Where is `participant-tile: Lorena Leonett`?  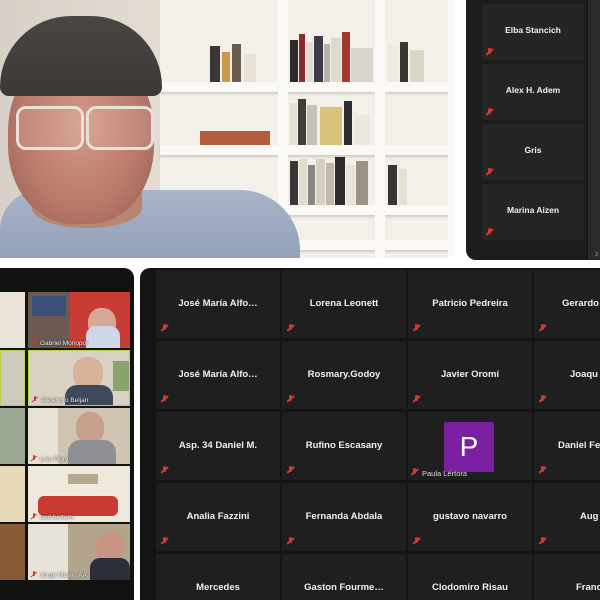
participant-tile: Lorena Leonett is located at coordinates (344, 304).